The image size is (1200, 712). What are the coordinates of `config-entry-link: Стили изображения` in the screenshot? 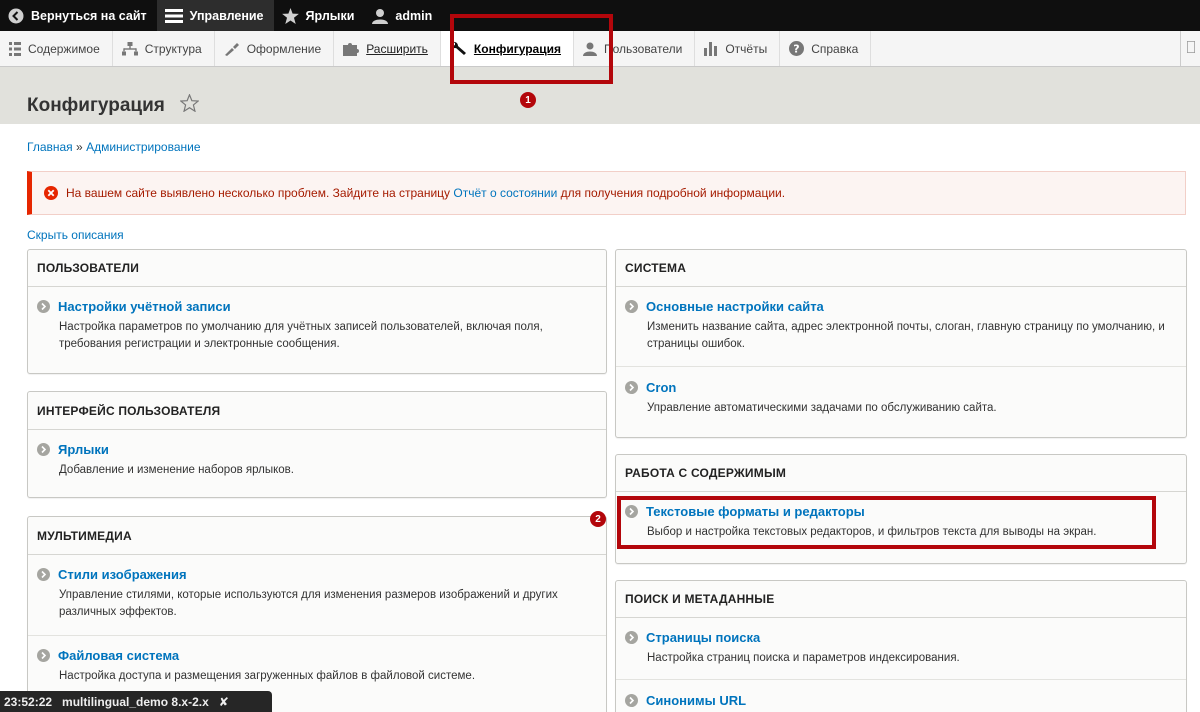 It's located at (316, 574).